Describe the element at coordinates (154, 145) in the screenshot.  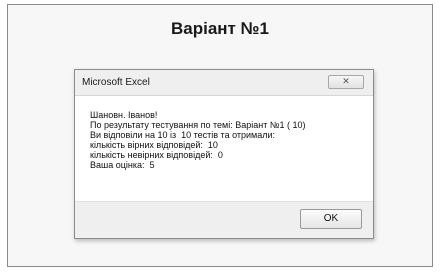
I see `message-line-correct-count: кількість вірних відповідей: 10` at that location.